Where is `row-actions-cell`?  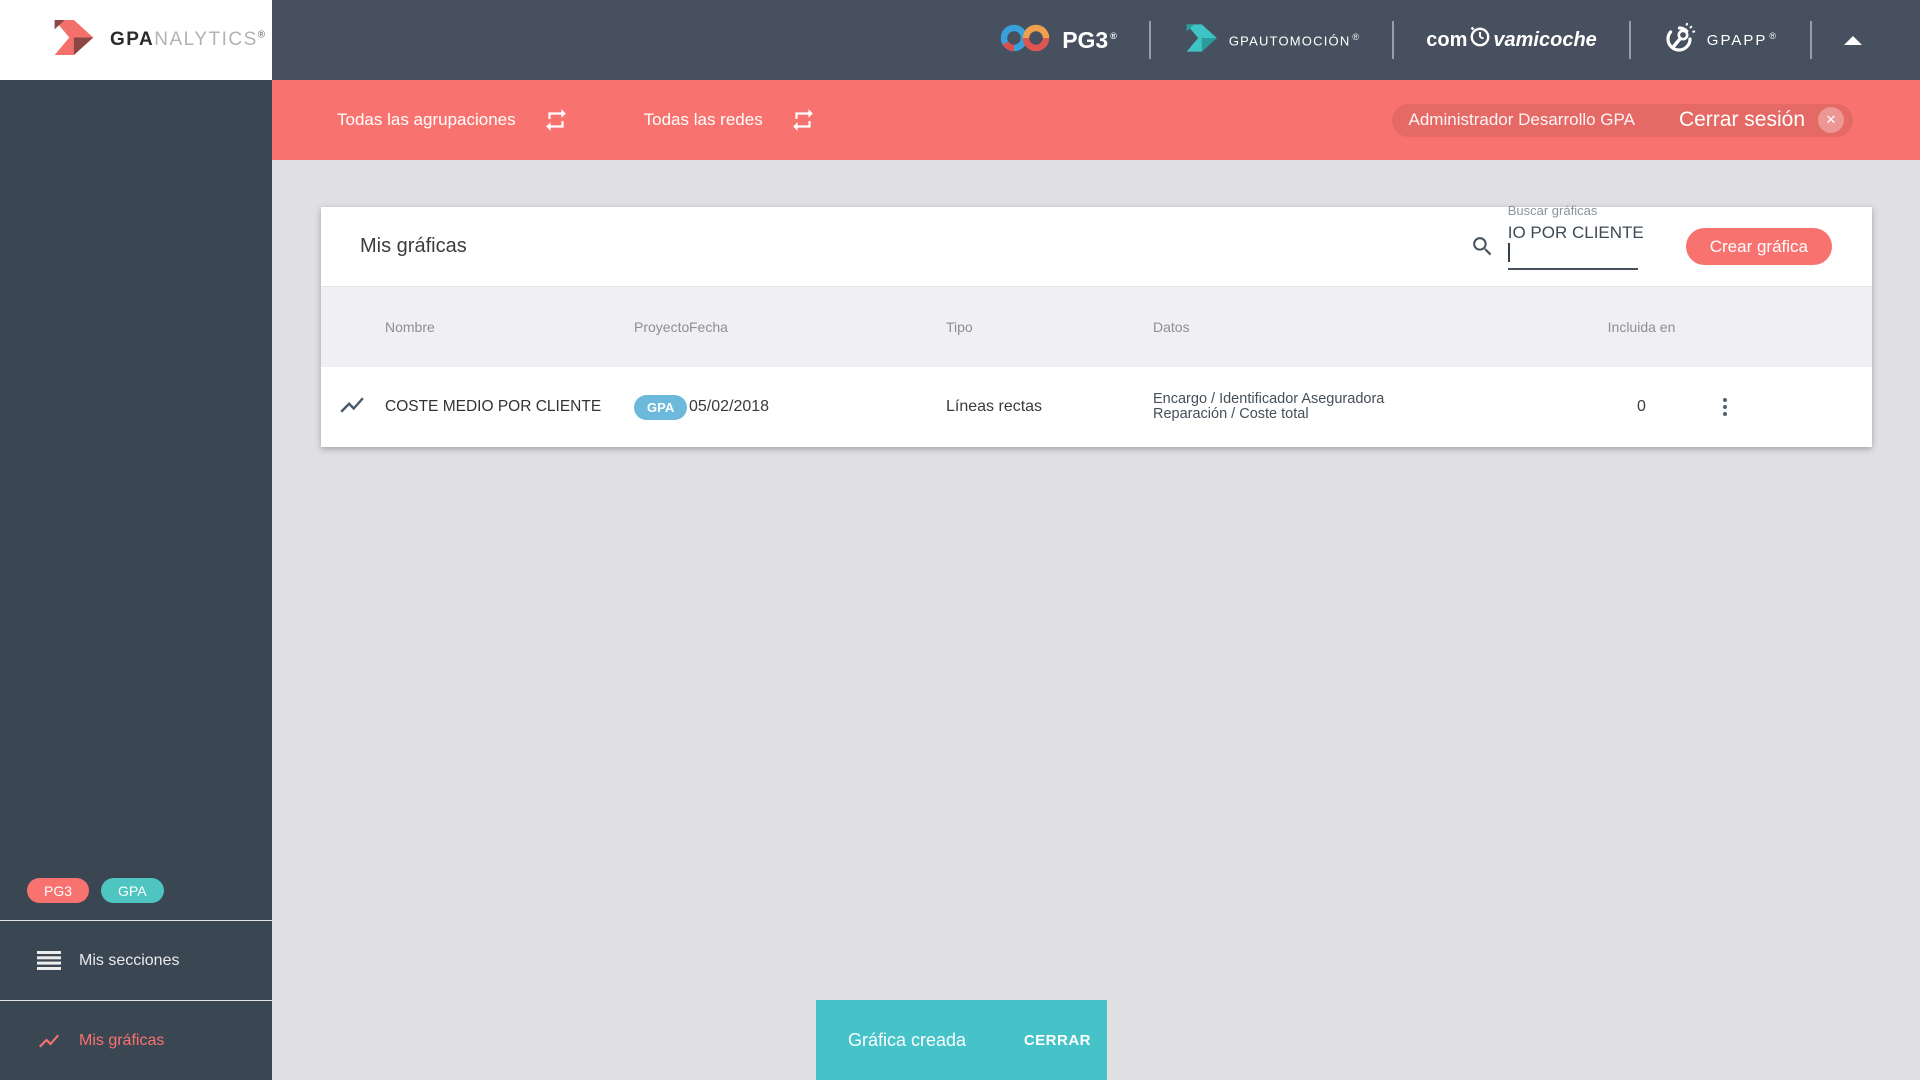 row-actions-cell is located at coordinates (1725, 407).